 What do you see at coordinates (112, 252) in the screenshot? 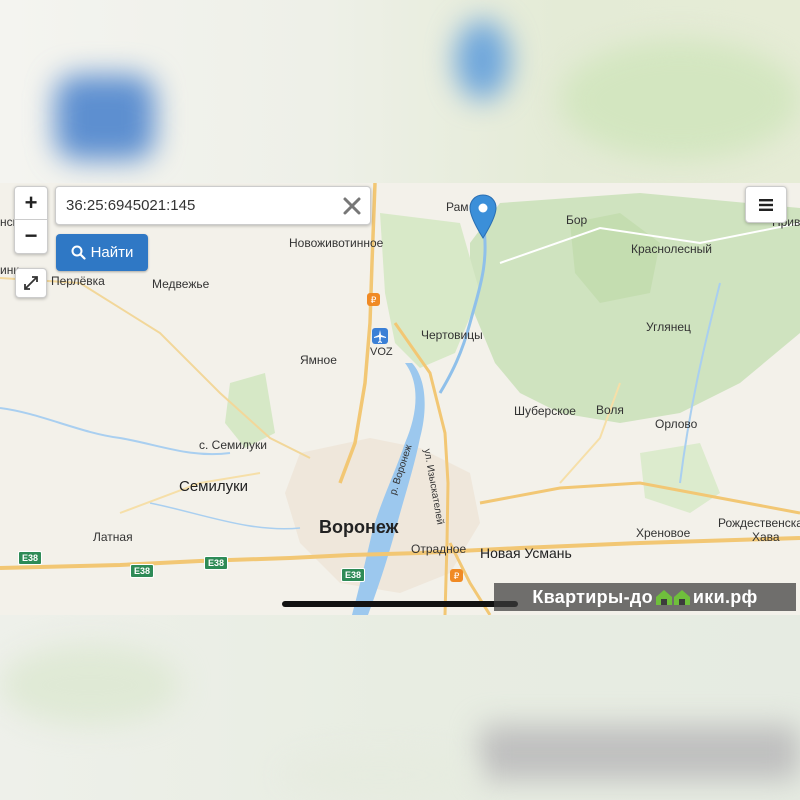
I see `find-button-label: Найти` at bounding box center [112, 252].